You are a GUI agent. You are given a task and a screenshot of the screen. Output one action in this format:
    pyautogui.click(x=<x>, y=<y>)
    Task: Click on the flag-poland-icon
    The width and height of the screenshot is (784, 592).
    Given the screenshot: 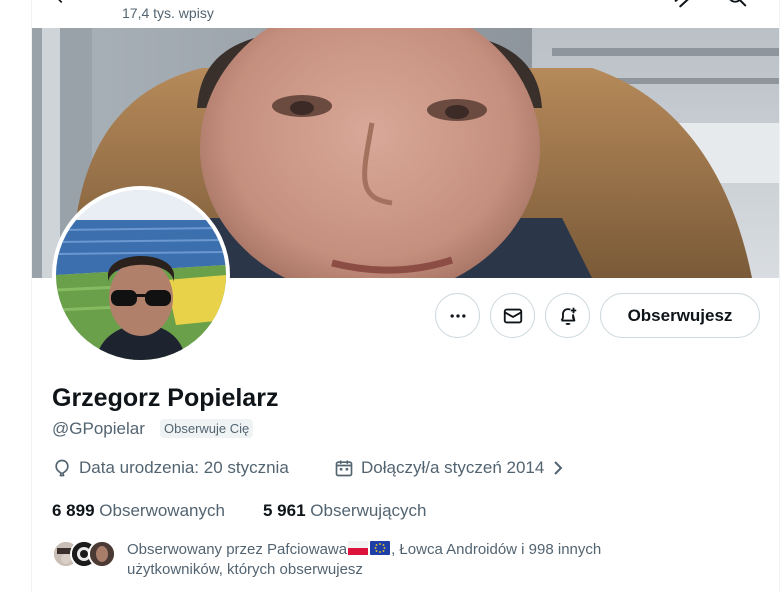 What is the action you would take?
    pyautogui.click(x=358, y=548)
    